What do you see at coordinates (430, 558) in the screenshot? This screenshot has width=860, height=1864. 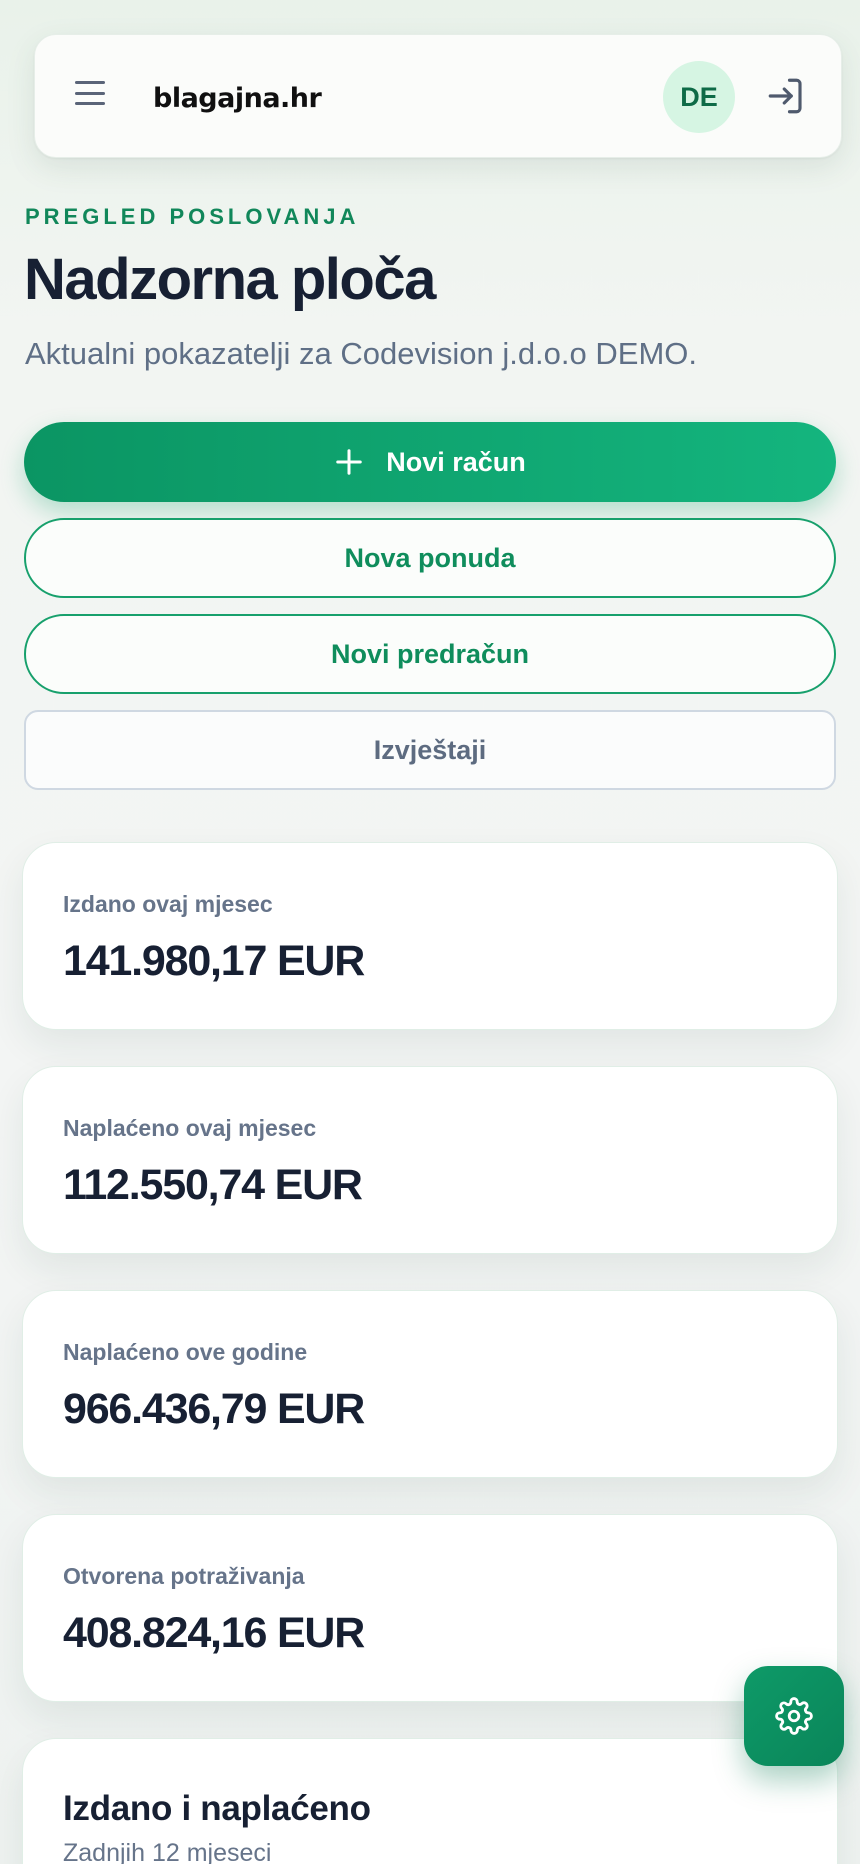 I see `new-offer-button: Nova ponuda` at bounding box center [430, 558].